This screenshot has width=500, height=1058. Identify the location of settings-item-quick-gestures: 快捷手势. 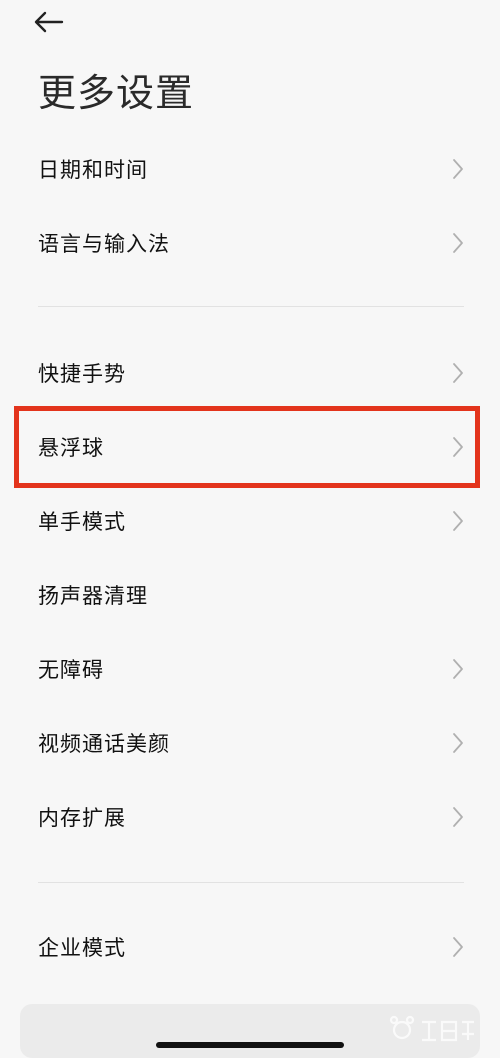
(250, 373).